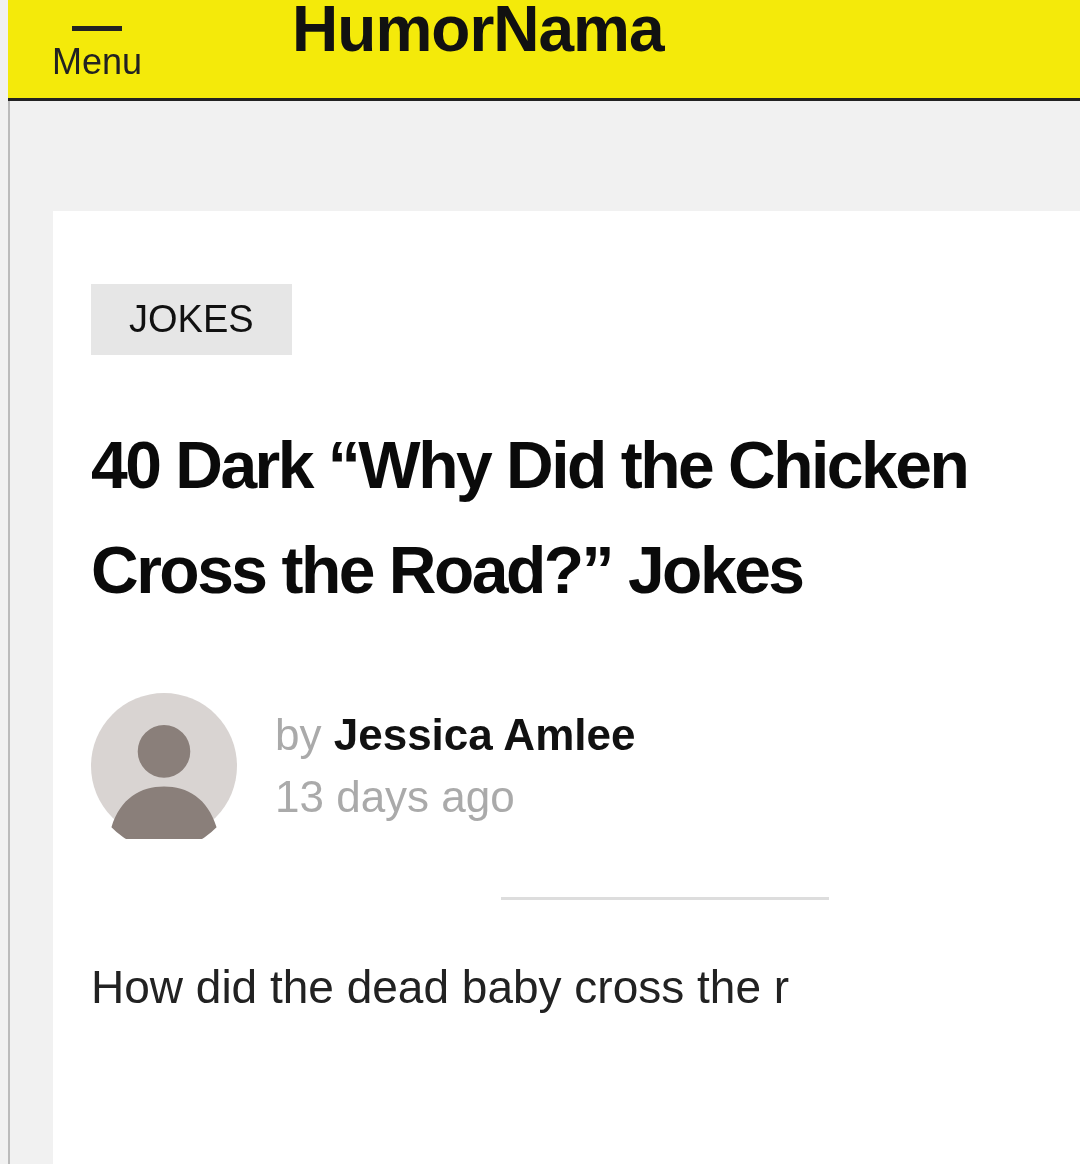  What do you see at coordinates (441, 987) in the screenshot?
I see `article-text: How did the dead baby cross the r` at bounding box center [441, 987].